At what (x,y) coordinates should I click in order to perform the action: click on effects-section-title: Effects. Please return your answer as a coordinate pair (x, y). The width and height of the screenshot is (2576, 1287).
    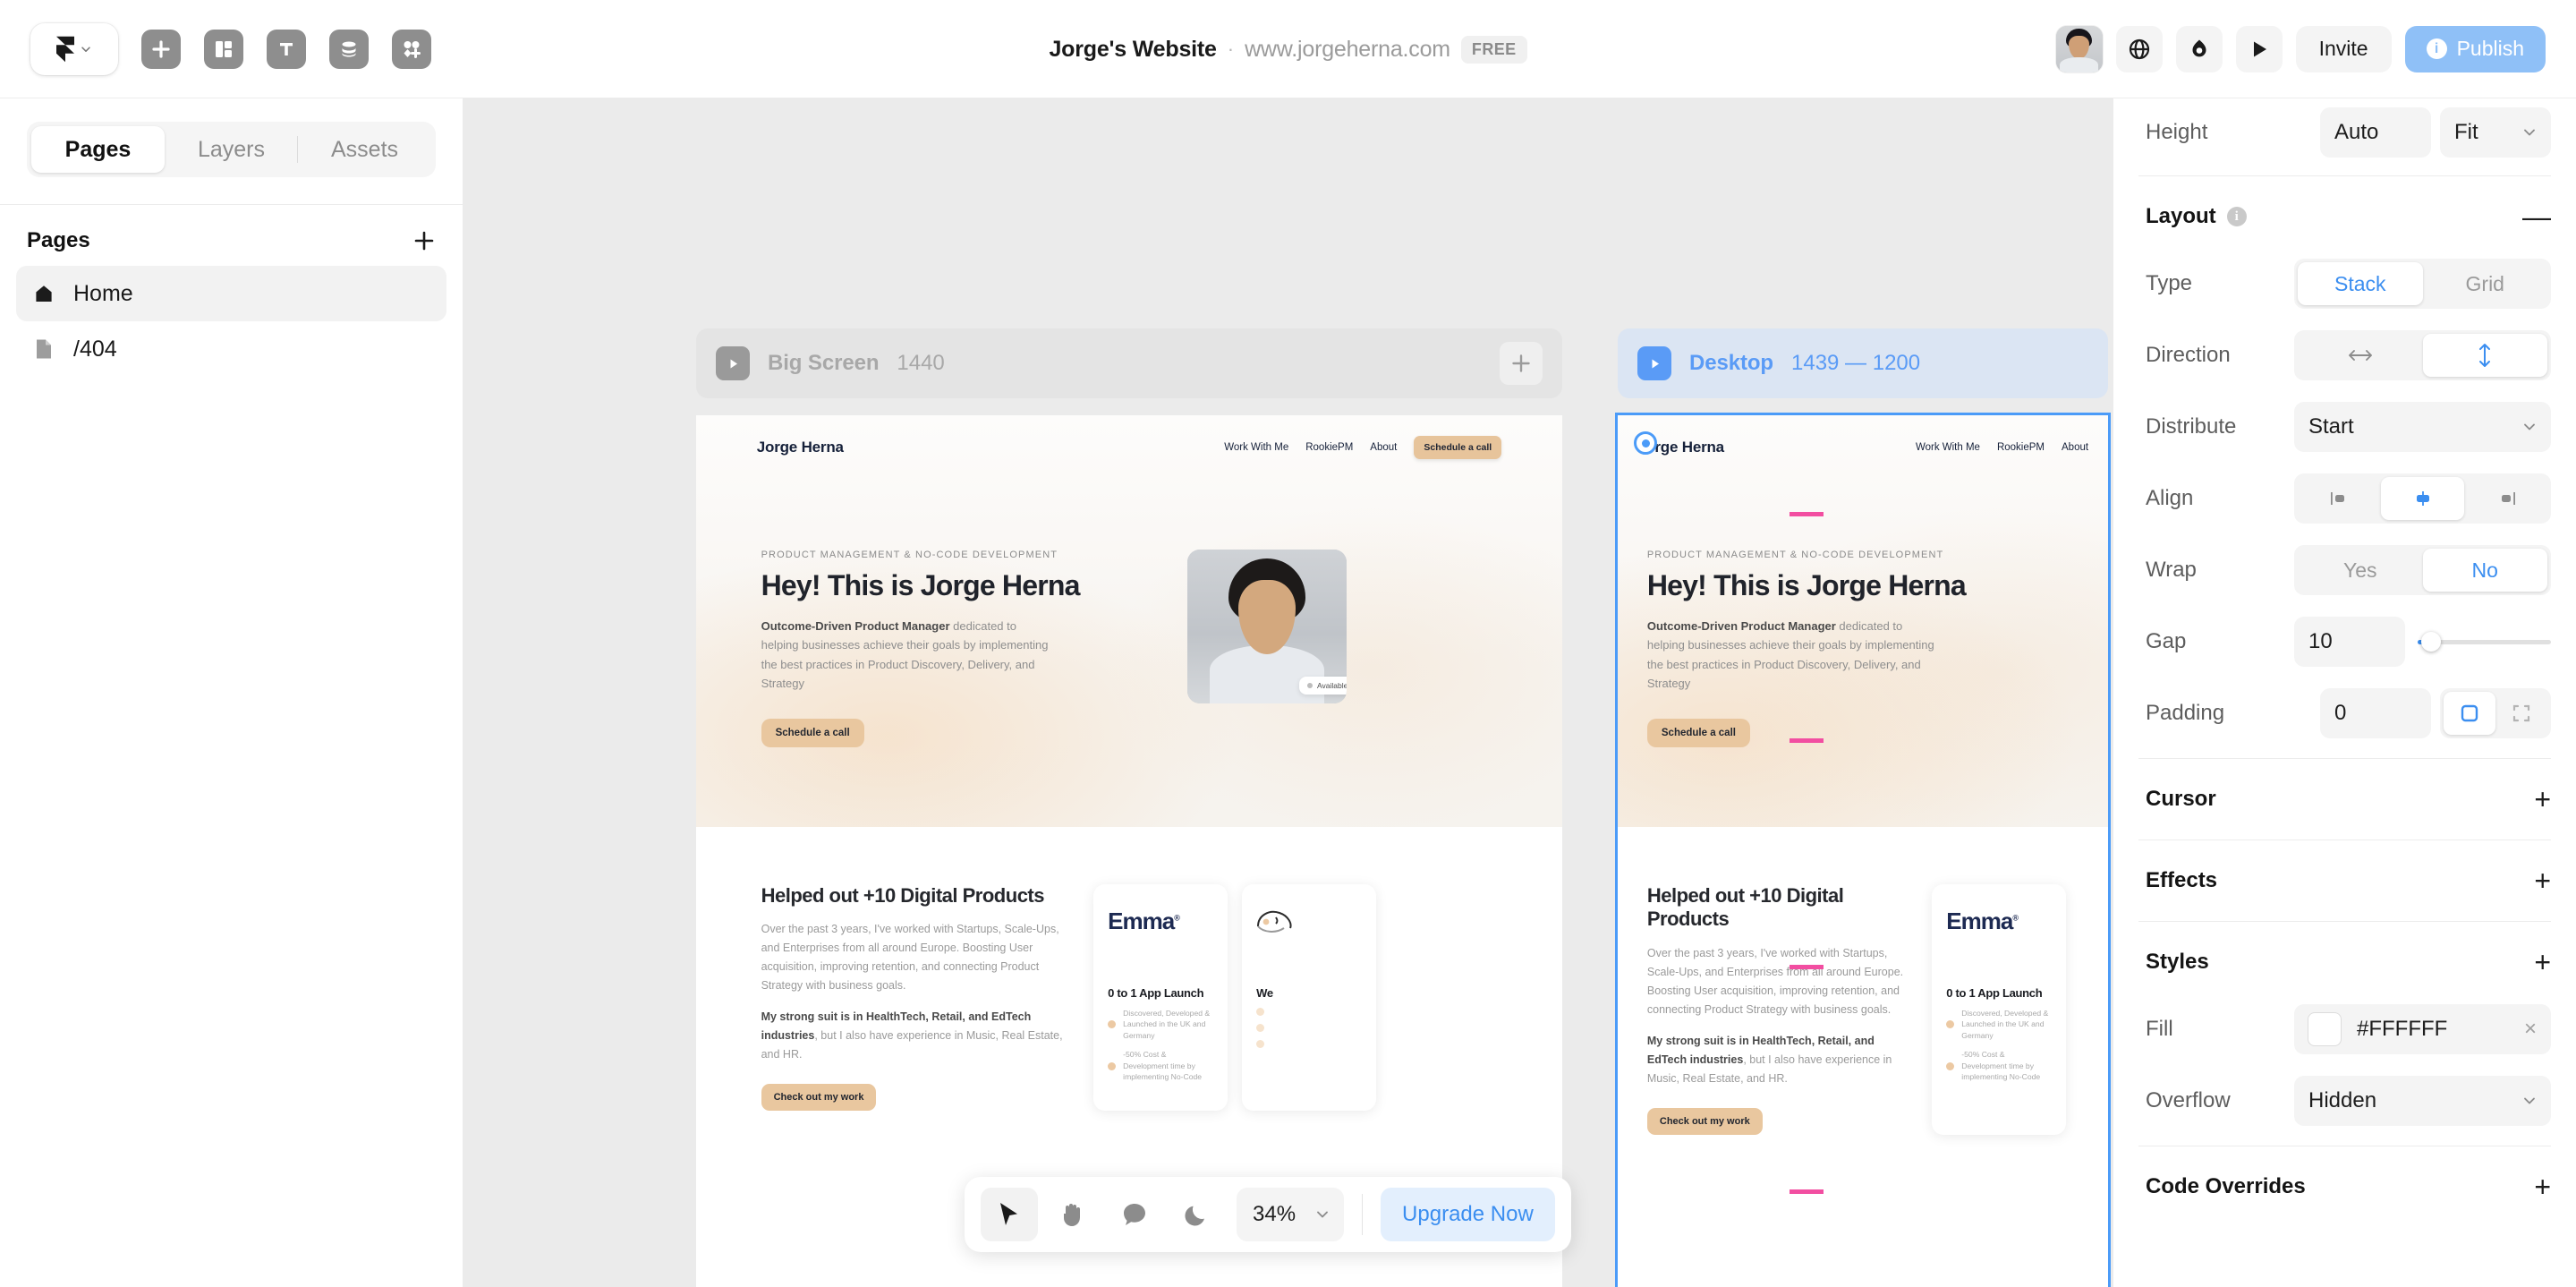
    Looking at the image, I should click on (2182, 880).